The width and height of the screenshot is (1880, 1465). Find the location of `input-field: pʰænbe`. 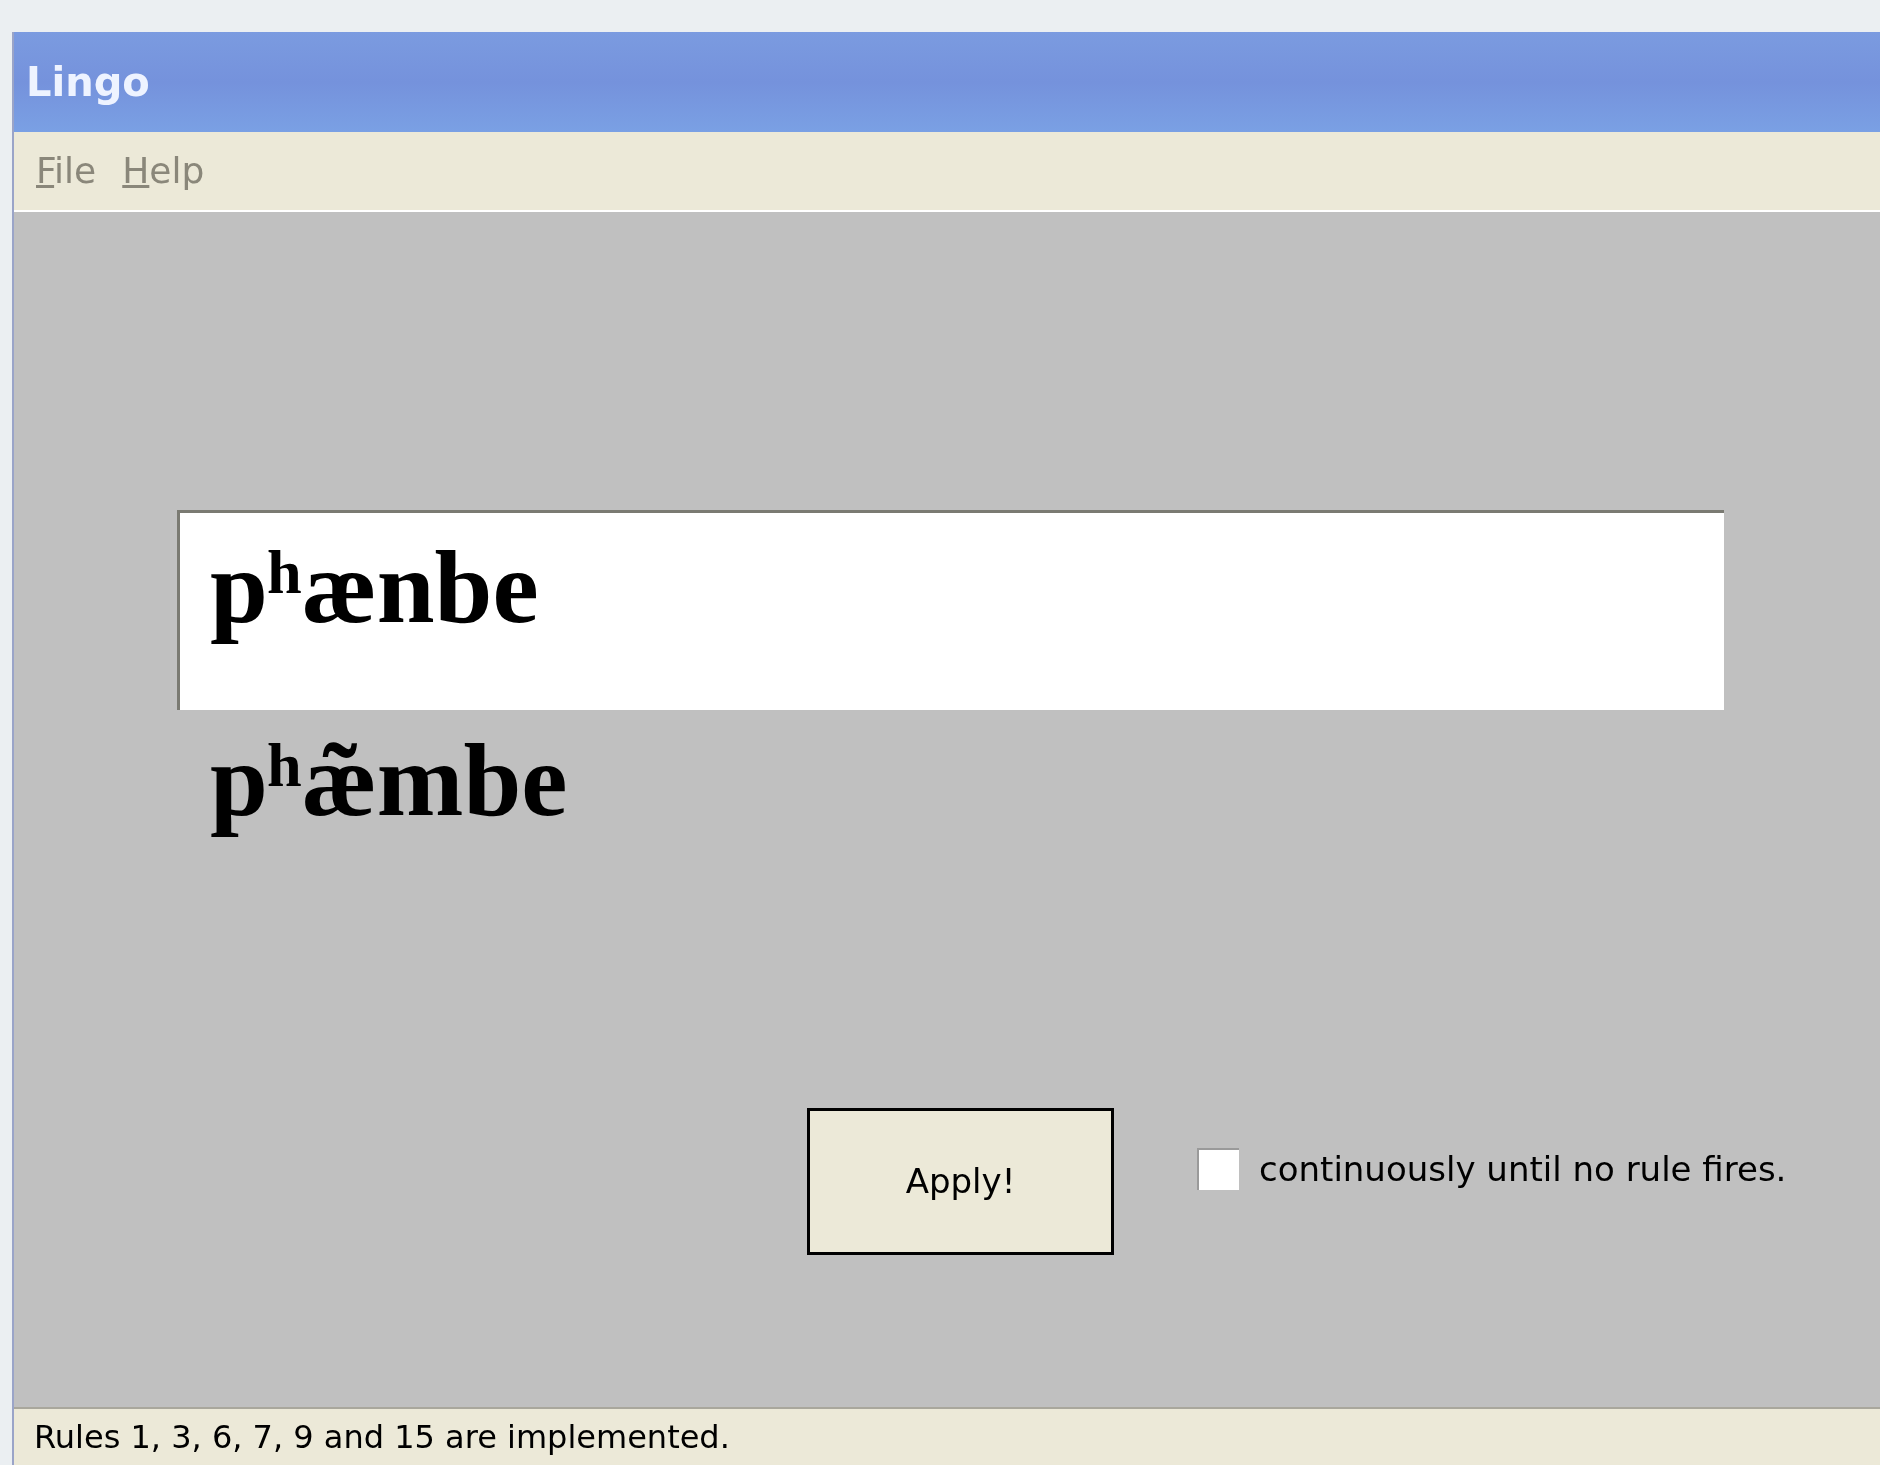

input-field: pʰænbe is located at coordinates (950, 610).